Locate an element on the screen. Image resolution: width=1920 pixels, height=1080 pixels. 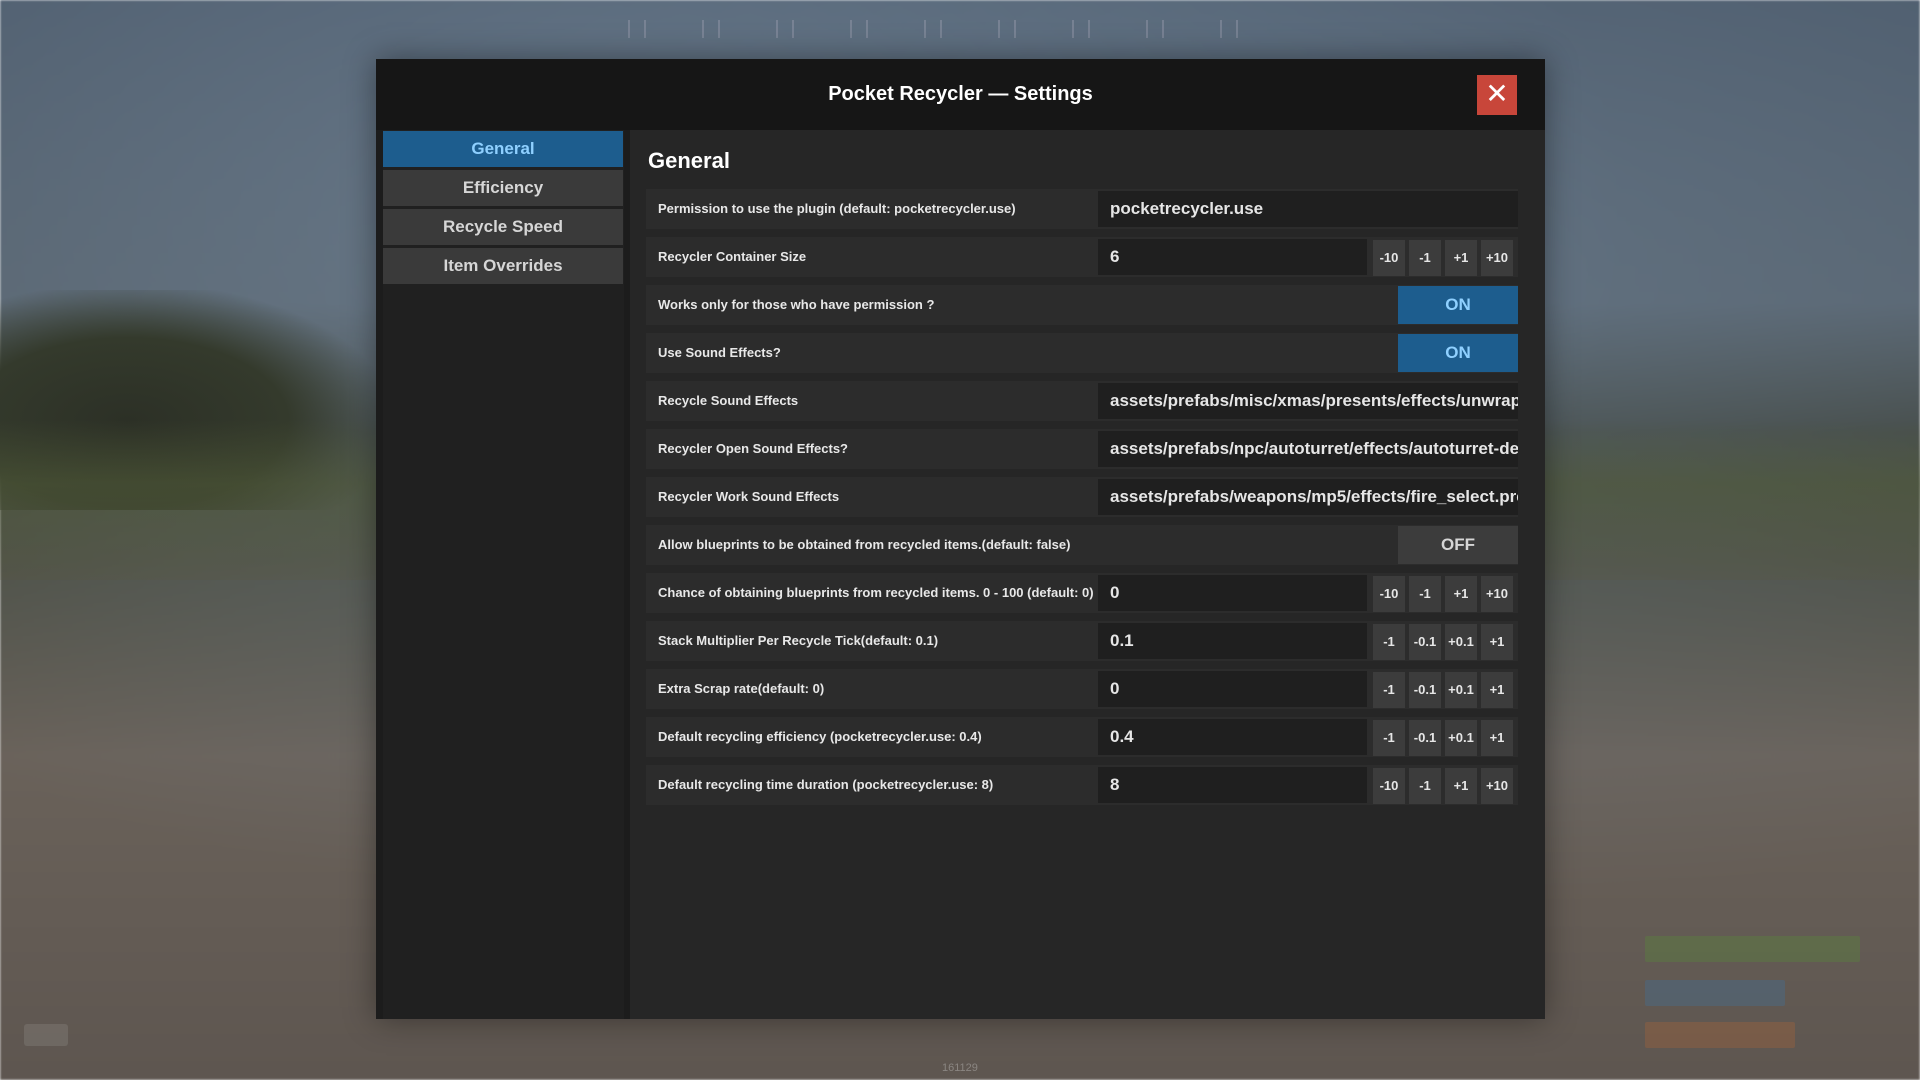
toggle-button: OFF is located at coordinates (1458, 545).